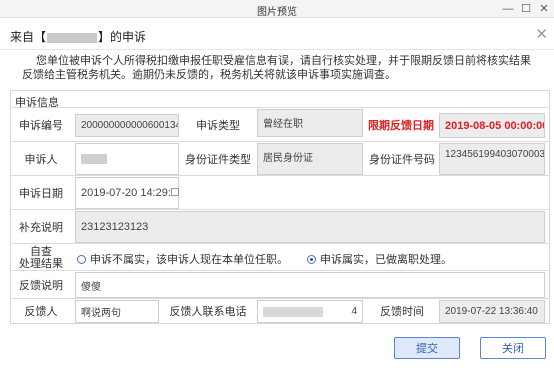 The height and width of the screenshot is (373, 554). What do you see at coordinates (218, 159) in the screenshot?
I see `label-id-type: 身份证件类型` at bounding box center [218, 159].